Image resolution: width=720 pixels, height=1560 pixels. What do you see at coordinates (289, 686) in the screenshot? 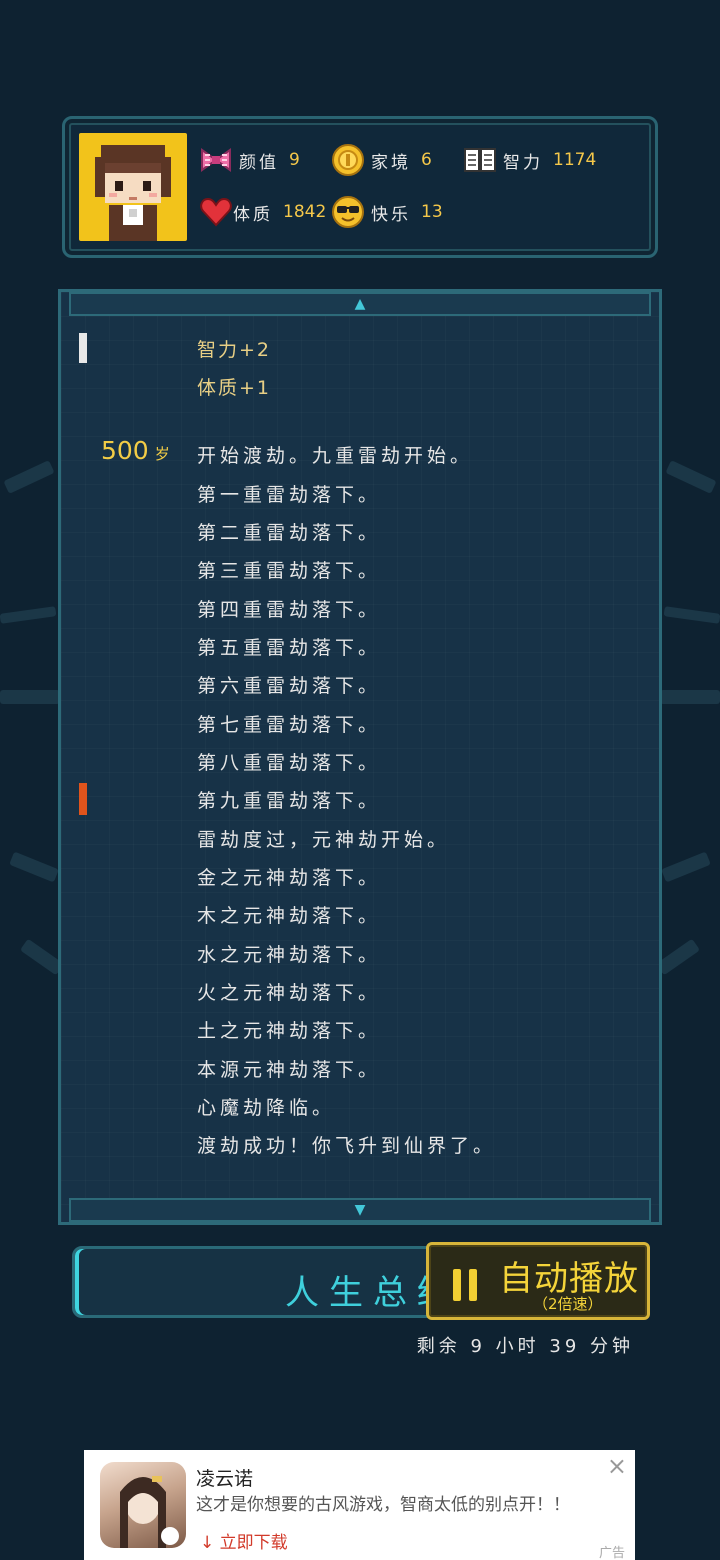
I see `log-event-line: 第六重雷劫落下。` at bounding box center [289, 686].